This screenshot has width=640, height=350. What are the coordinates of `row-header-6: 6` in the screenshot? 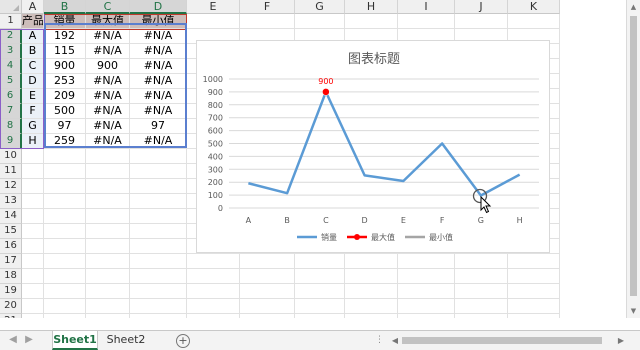 It's located at (11, 96).